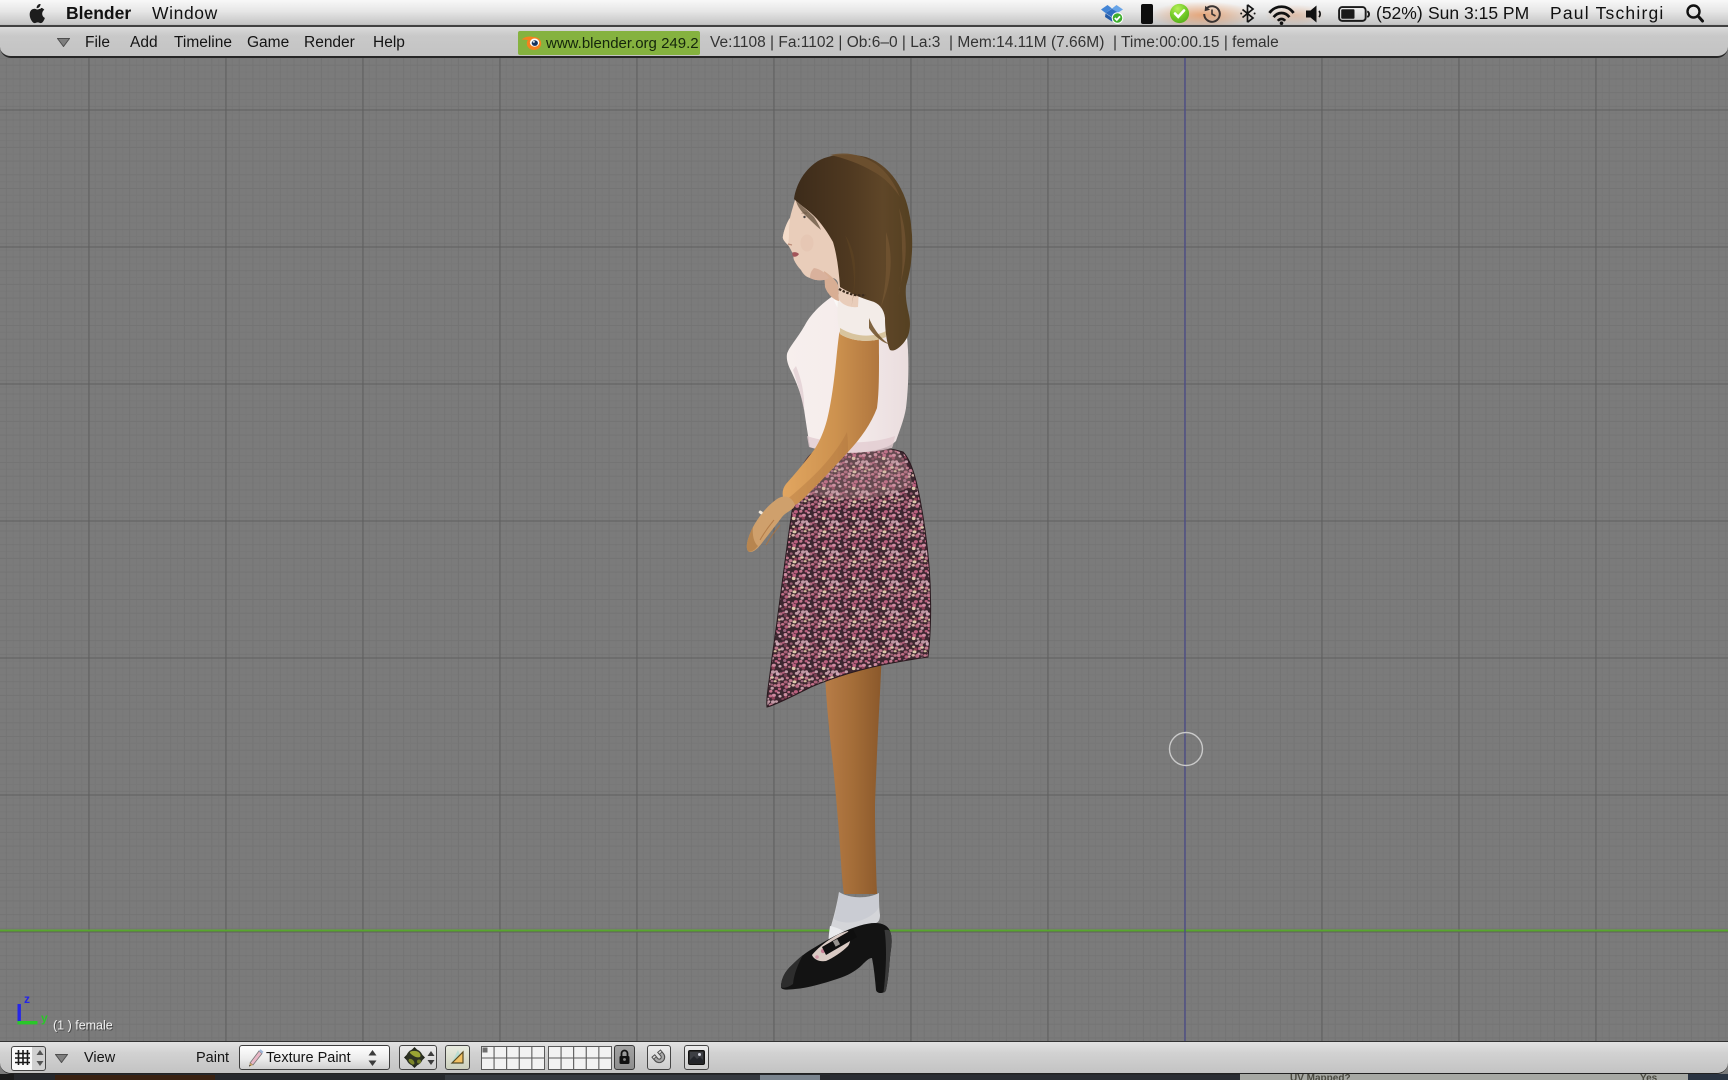 This screenshot has width=1728, height=1080. What do you see at coordinates (27, 999) in the screenshot?
I see `svg-text: z` at bounding box center [27, 999].